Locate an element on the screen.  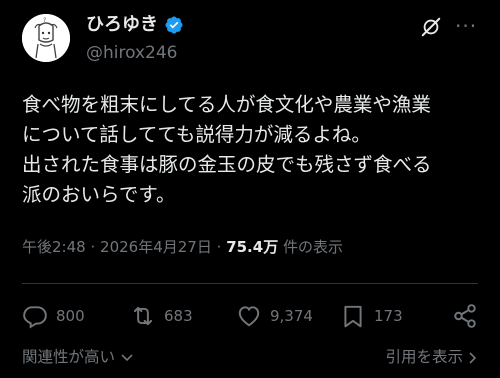
action-bar: 800 683 9,374 173 is located at coordinates (250, 316).